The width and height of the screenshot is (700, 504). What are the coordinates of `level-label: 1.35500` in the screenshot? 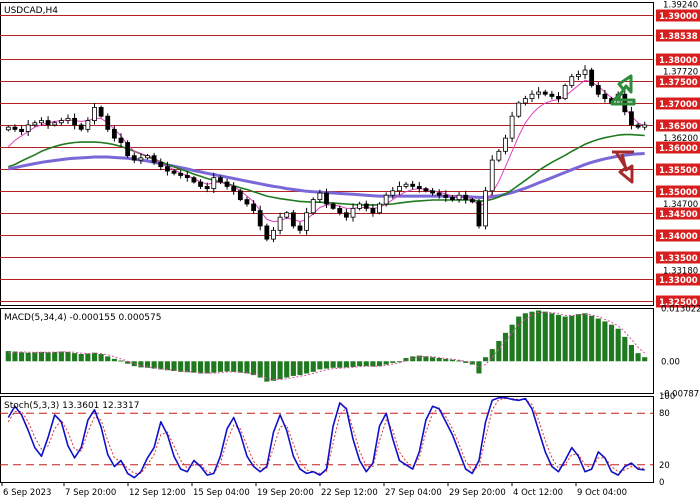 It's located at (678, 171).